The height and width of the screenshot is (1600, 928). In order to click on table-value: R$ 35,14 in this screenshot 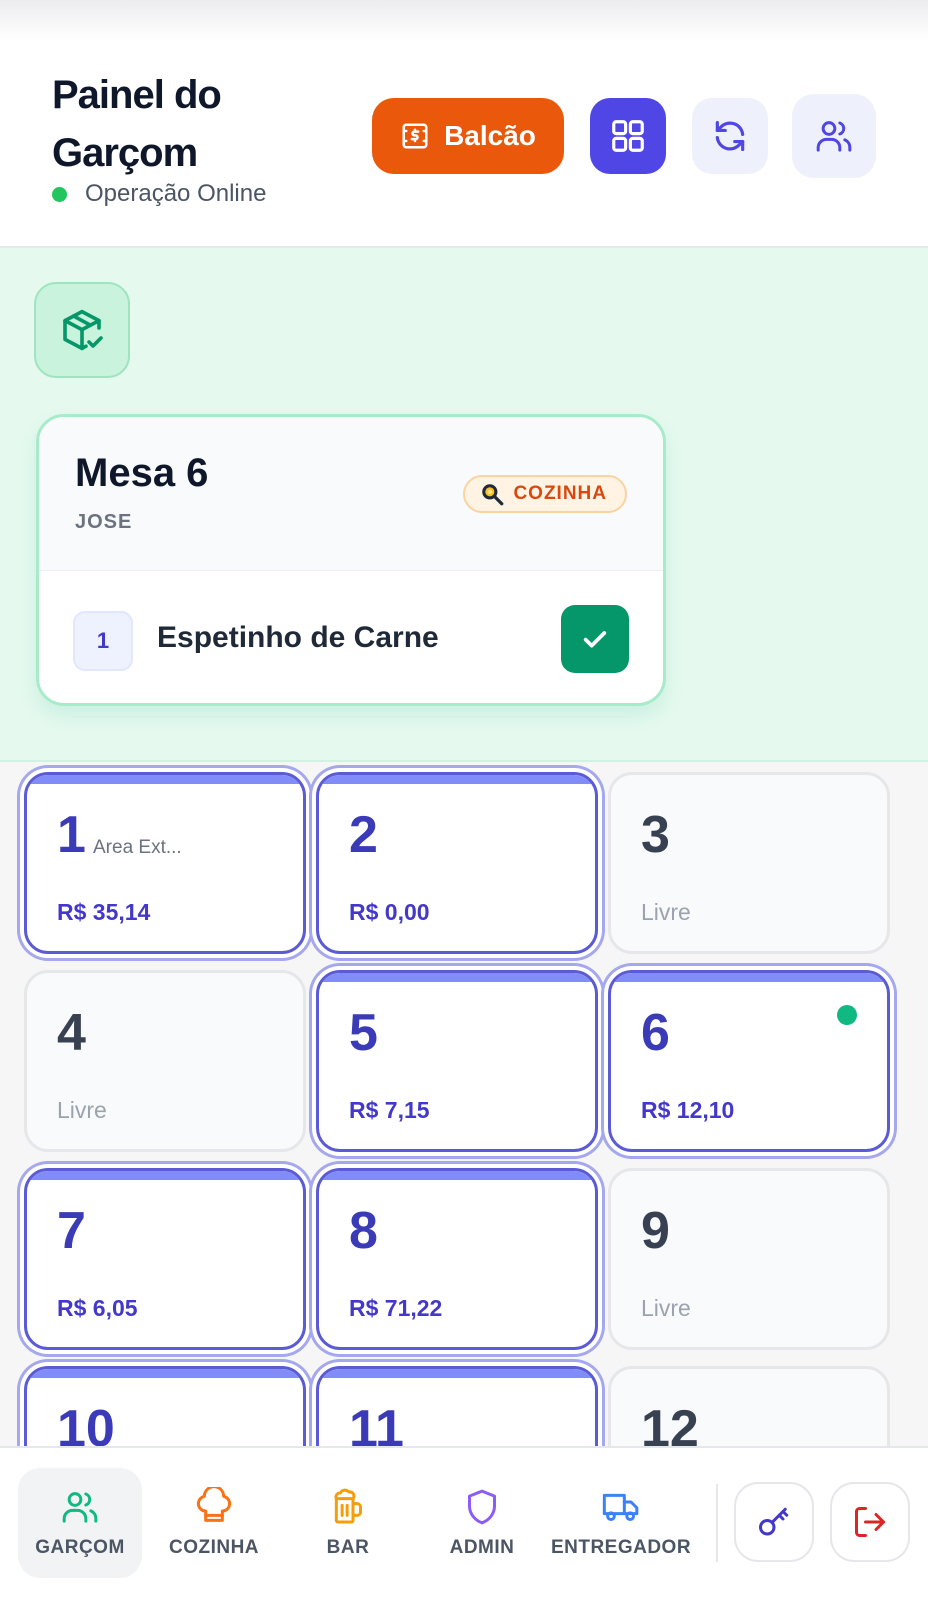, I will do `click(104, 912)`.